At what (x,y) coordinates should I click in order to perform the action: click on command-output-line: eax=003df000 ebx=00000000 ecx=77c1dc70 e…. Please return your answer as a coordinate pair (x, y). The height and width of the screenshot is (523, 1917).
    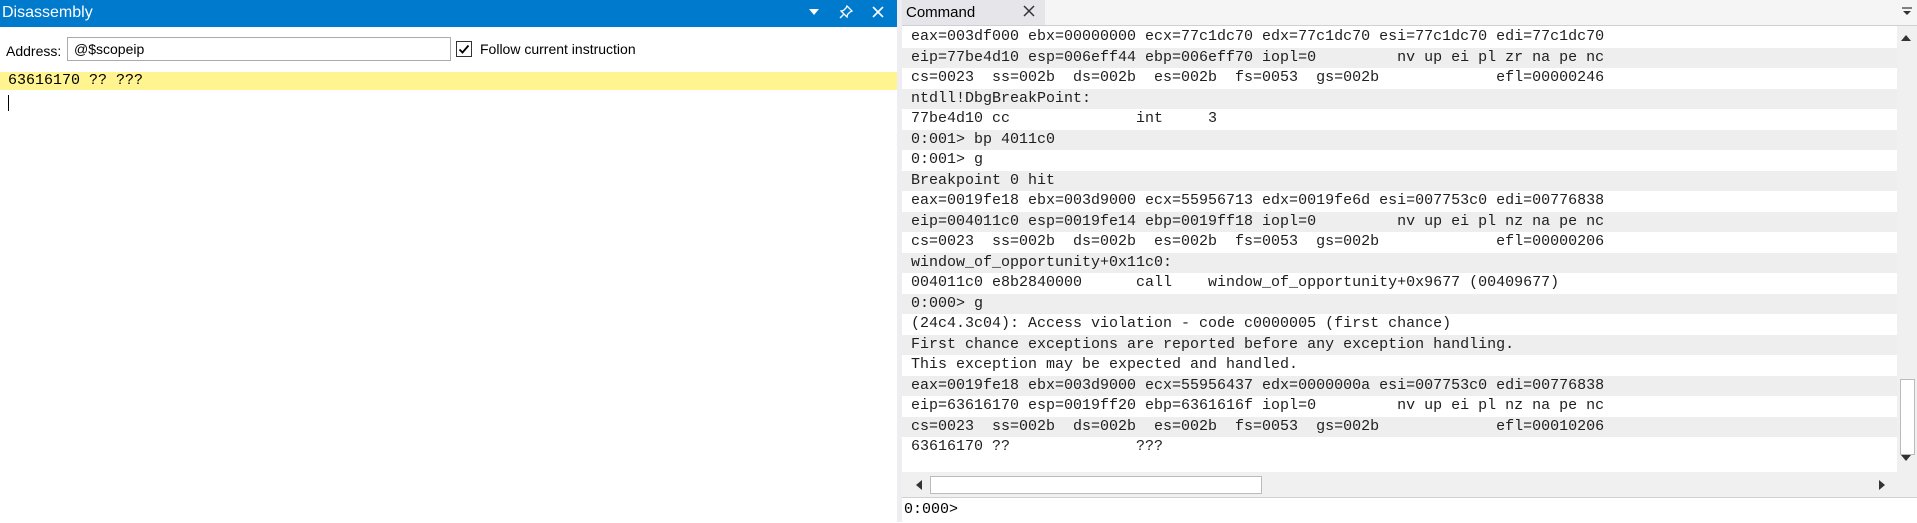
    Looking at the image, I should click on (1399, 37).